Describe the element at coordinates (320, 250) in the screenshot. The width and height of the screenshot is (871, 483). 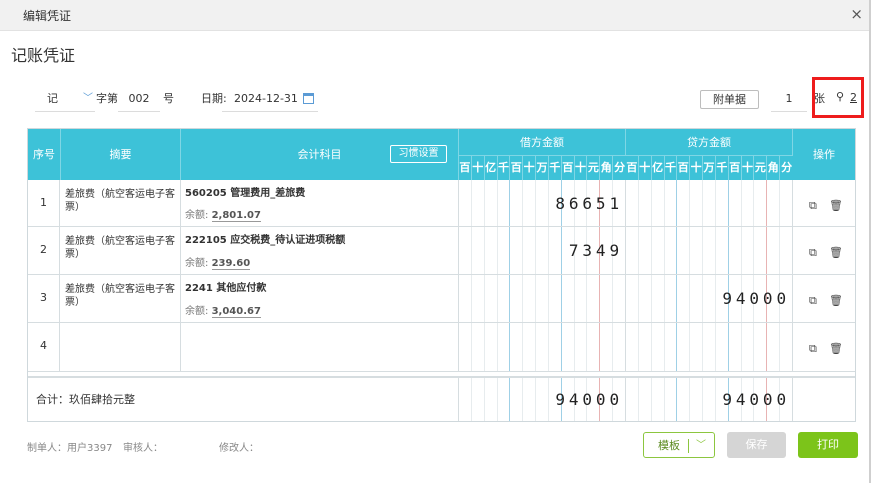
I see `account-cell: 222105 应交税费_待认证进项税额 余额: 239.60` at that location.